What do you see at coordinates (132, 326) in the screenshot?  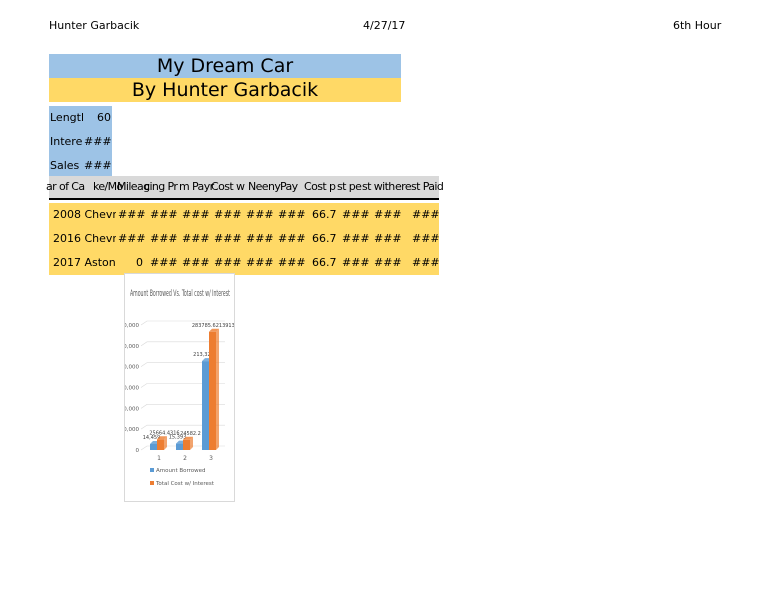 I see `y-tick-label: 300,000` at bounding box center [132, 326].